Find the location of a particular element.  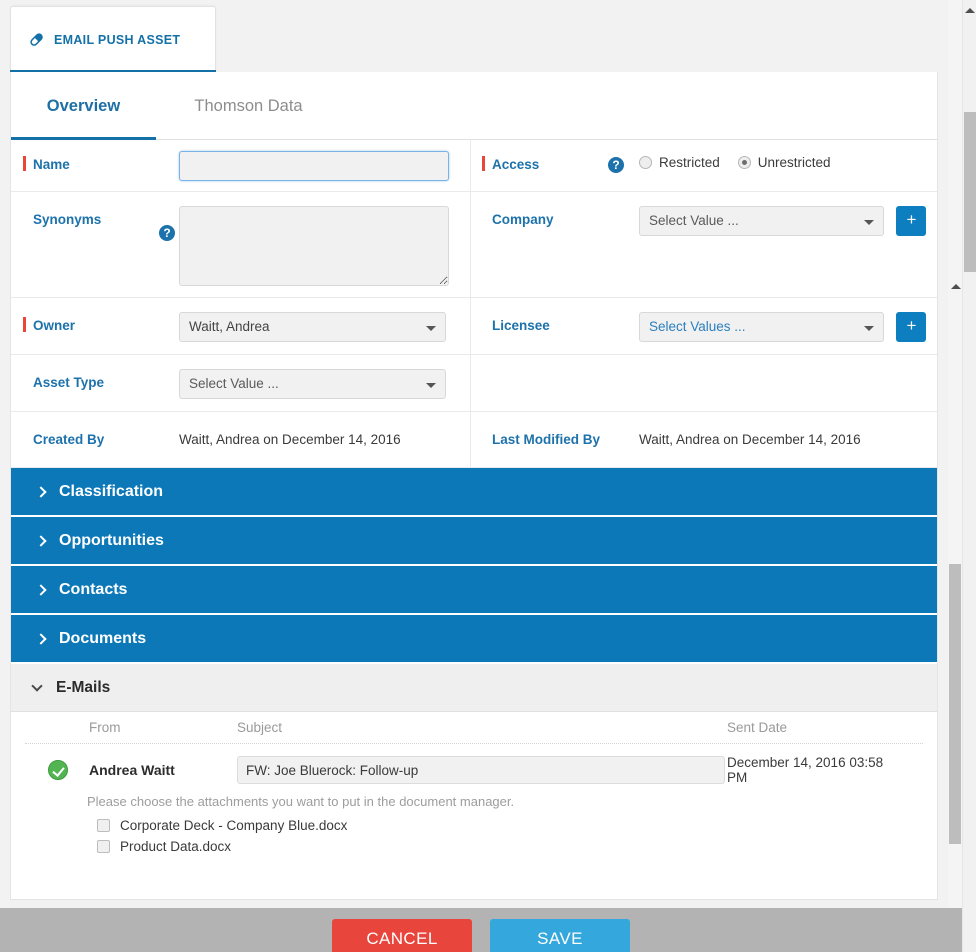

owner-control: Waitt, Andrea is located at coordinates (324, 327).